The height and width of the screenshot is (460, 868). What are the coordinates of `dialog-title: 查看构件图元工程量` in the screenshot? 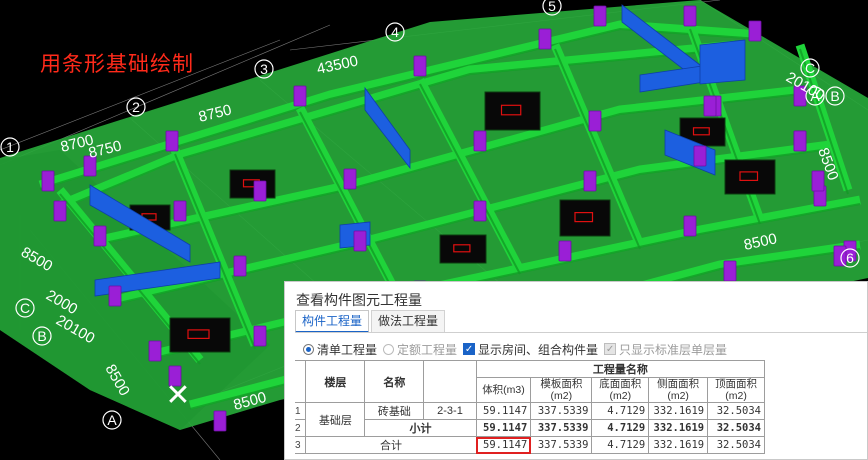 It's located at (359, 300).